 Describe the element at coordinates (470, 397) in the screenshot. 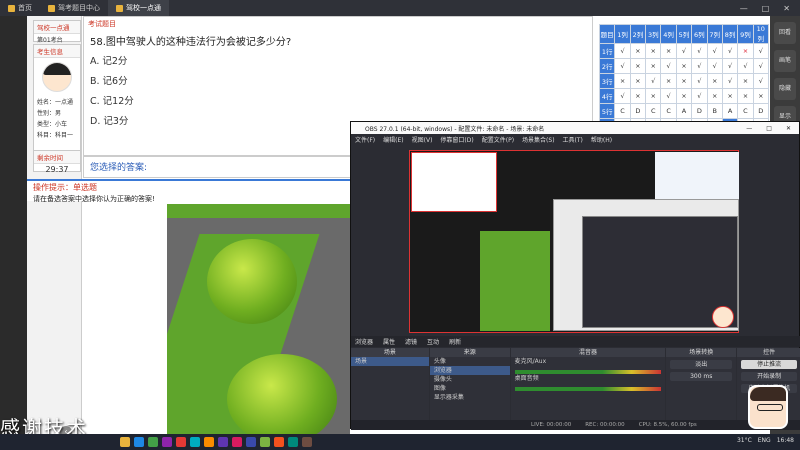

I see `source-item: 显示器采集` at that location.